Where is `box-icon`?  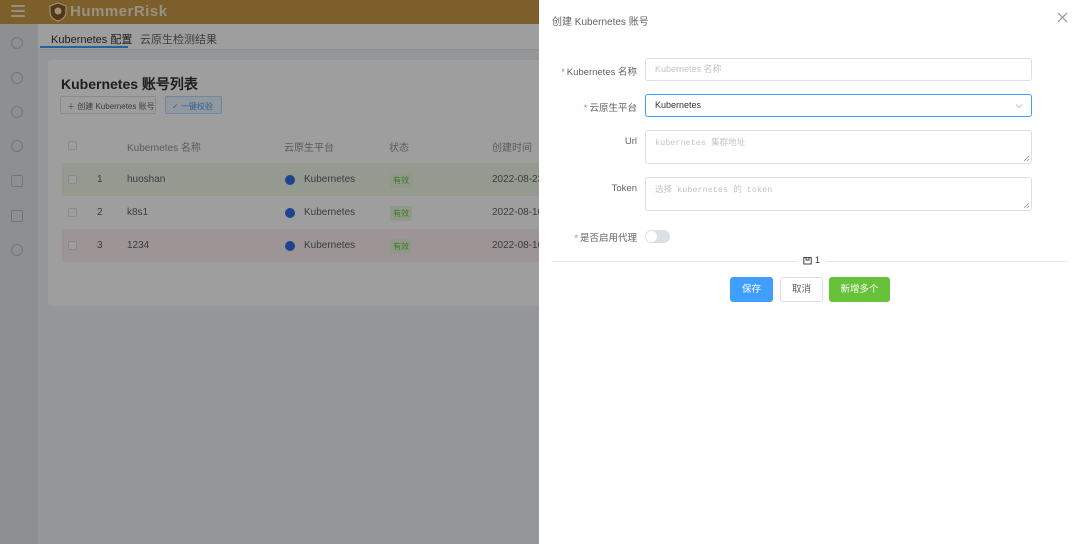
box-icon is located at coordinates (807, 260).